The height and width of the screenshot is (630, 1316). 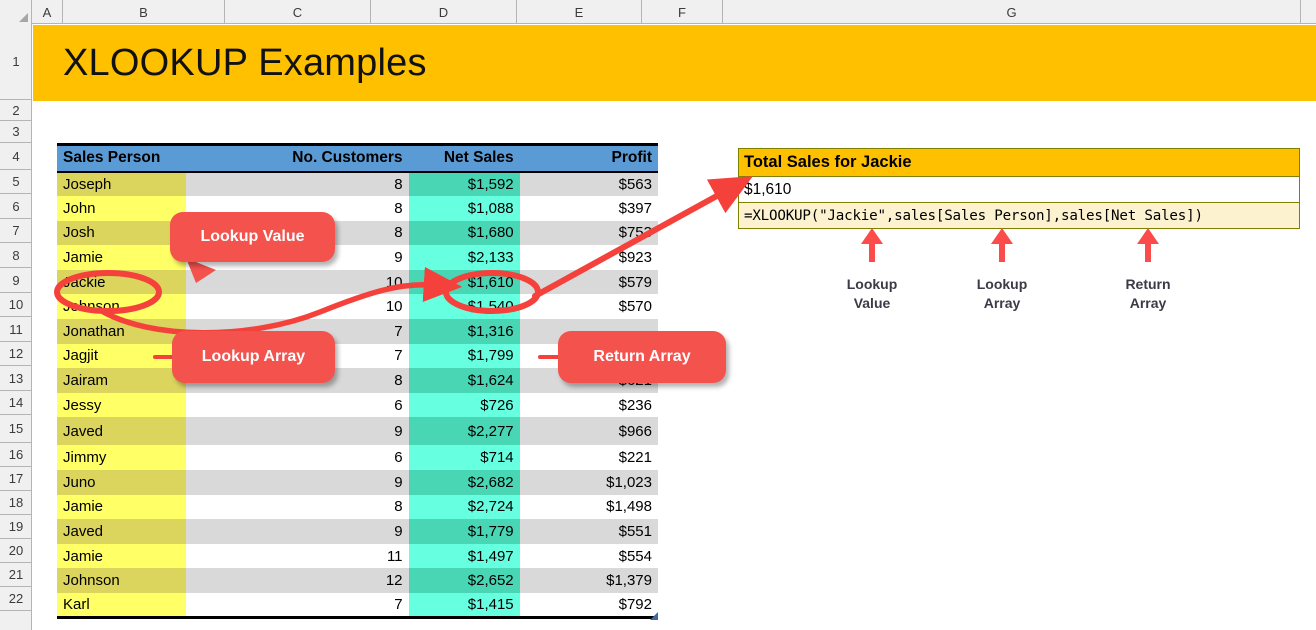 What do you see at coordinates (1012, 12) in the screenshot?
I see `column-header-g: G` at bounding box center [1012, 12].